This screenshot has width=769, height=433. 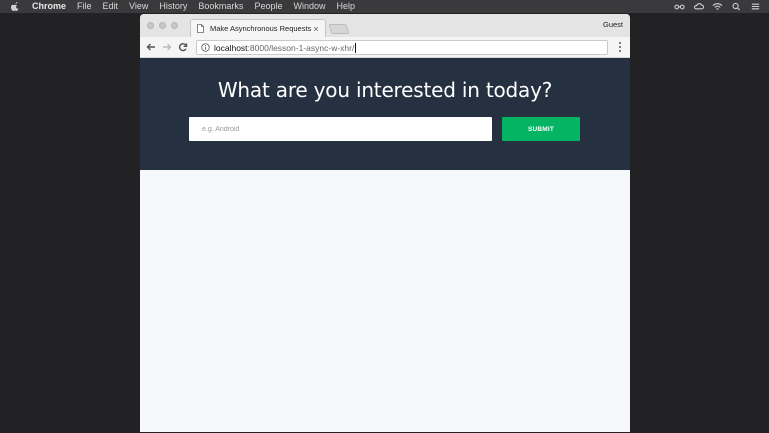 I want to click on submit-button: SUBMIT, so click(x=541, y=129).